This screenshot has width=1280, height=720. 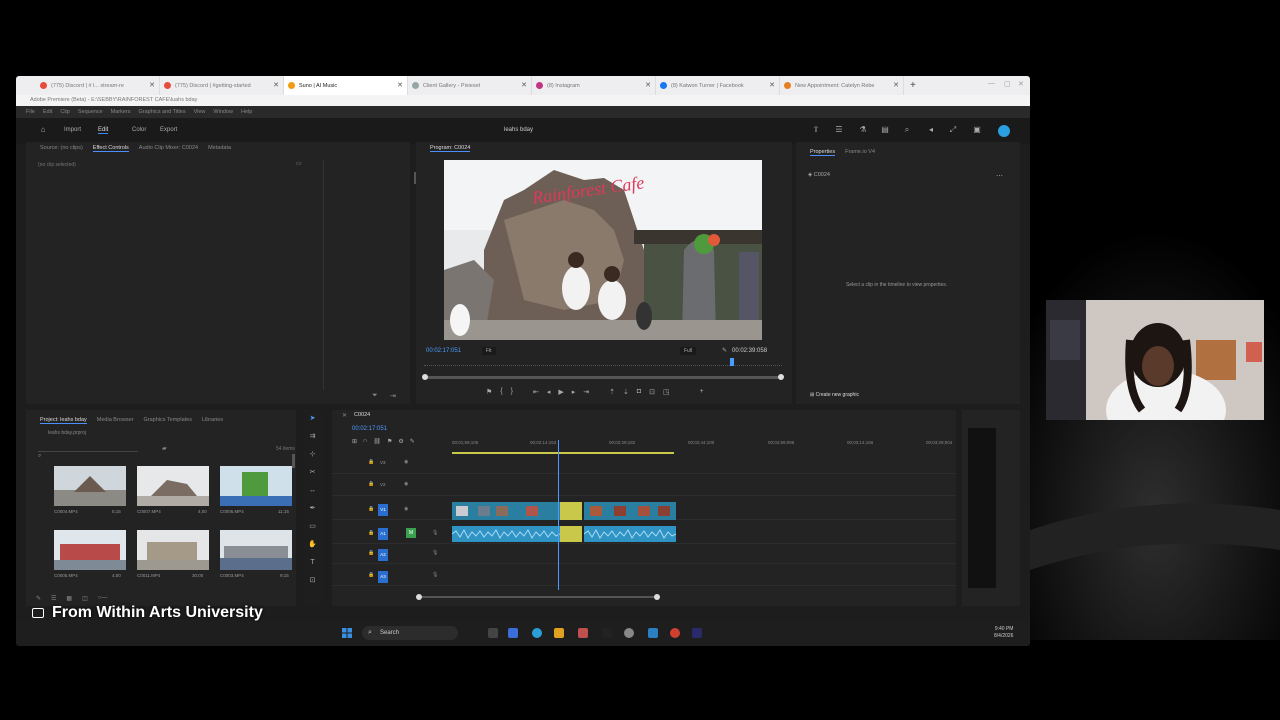 What do you see at coordinates (1004, 131) in the screenshot?
I see `avatar` at bounding box center [1004, 131].